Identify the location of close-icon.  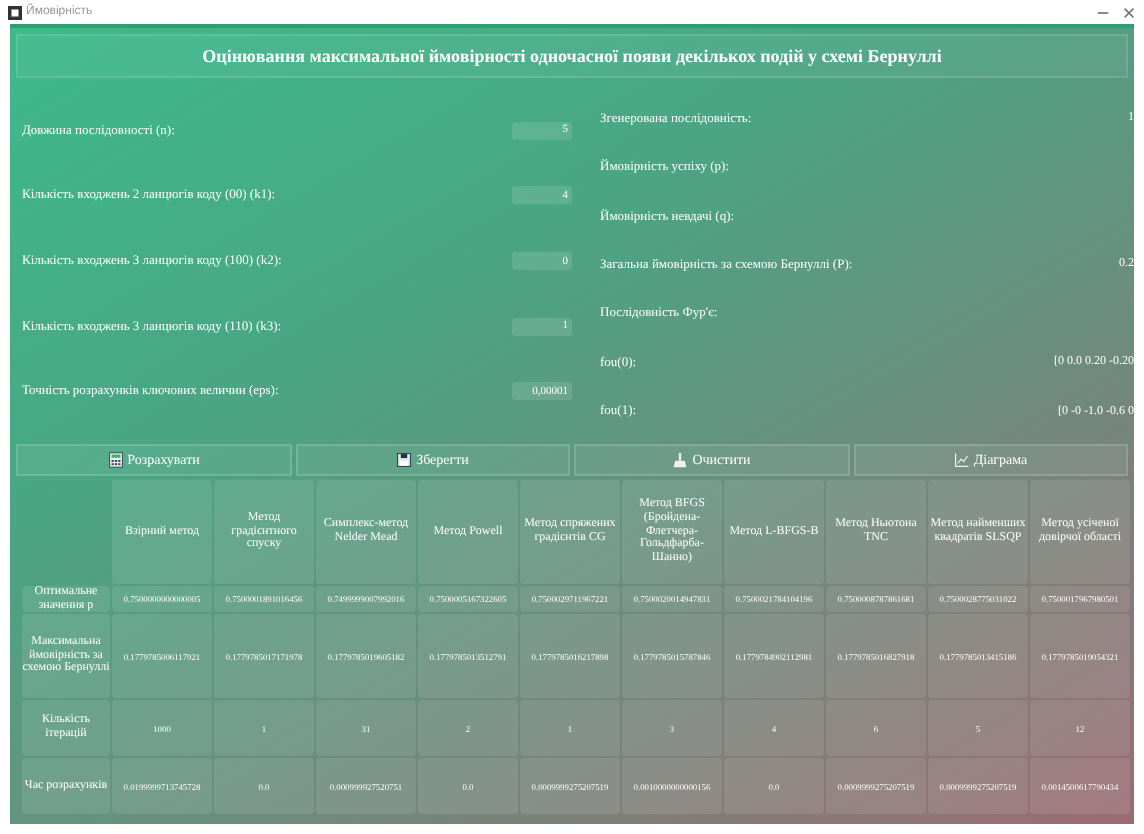
(1129, 12).